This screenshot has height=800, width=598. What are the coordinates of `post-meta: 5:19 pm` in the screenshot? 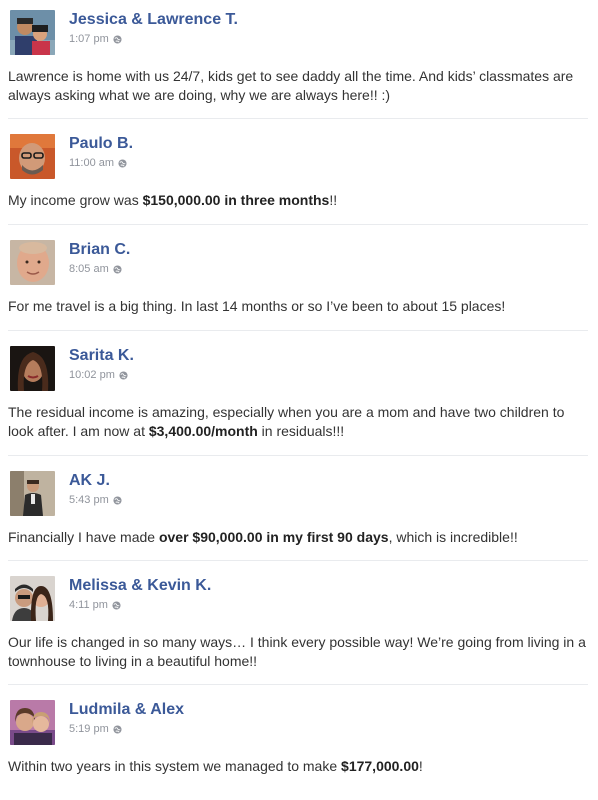 It's located at (95, 729).